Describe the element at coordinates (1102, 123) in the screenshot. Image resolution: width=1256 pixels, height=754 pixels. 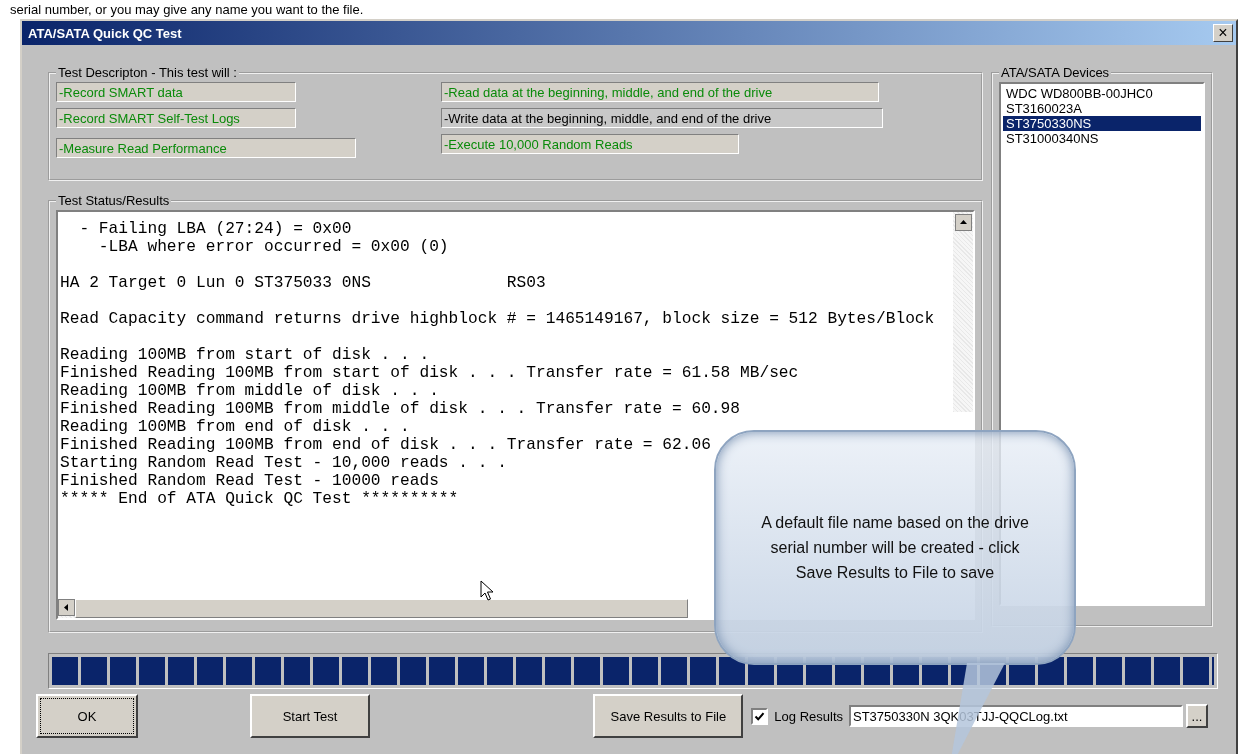
I see `device-item: ST3750330NS` at that location.